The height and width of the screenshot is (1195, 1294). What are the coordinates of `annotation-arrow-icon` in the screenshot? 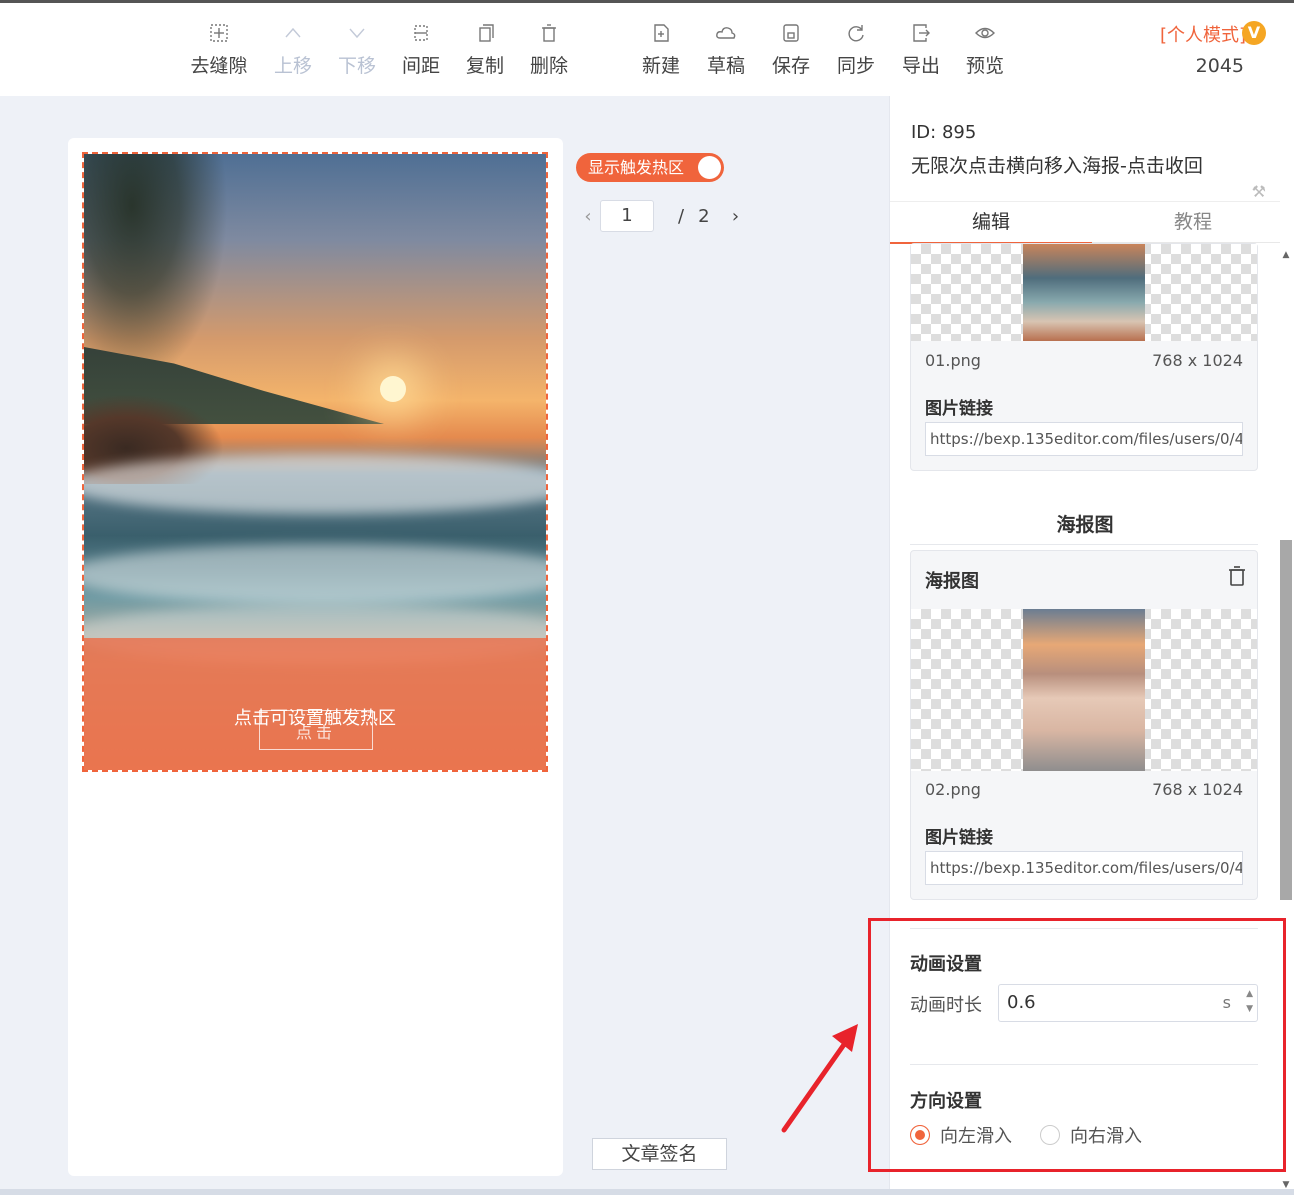 It's located at (819, 1078).